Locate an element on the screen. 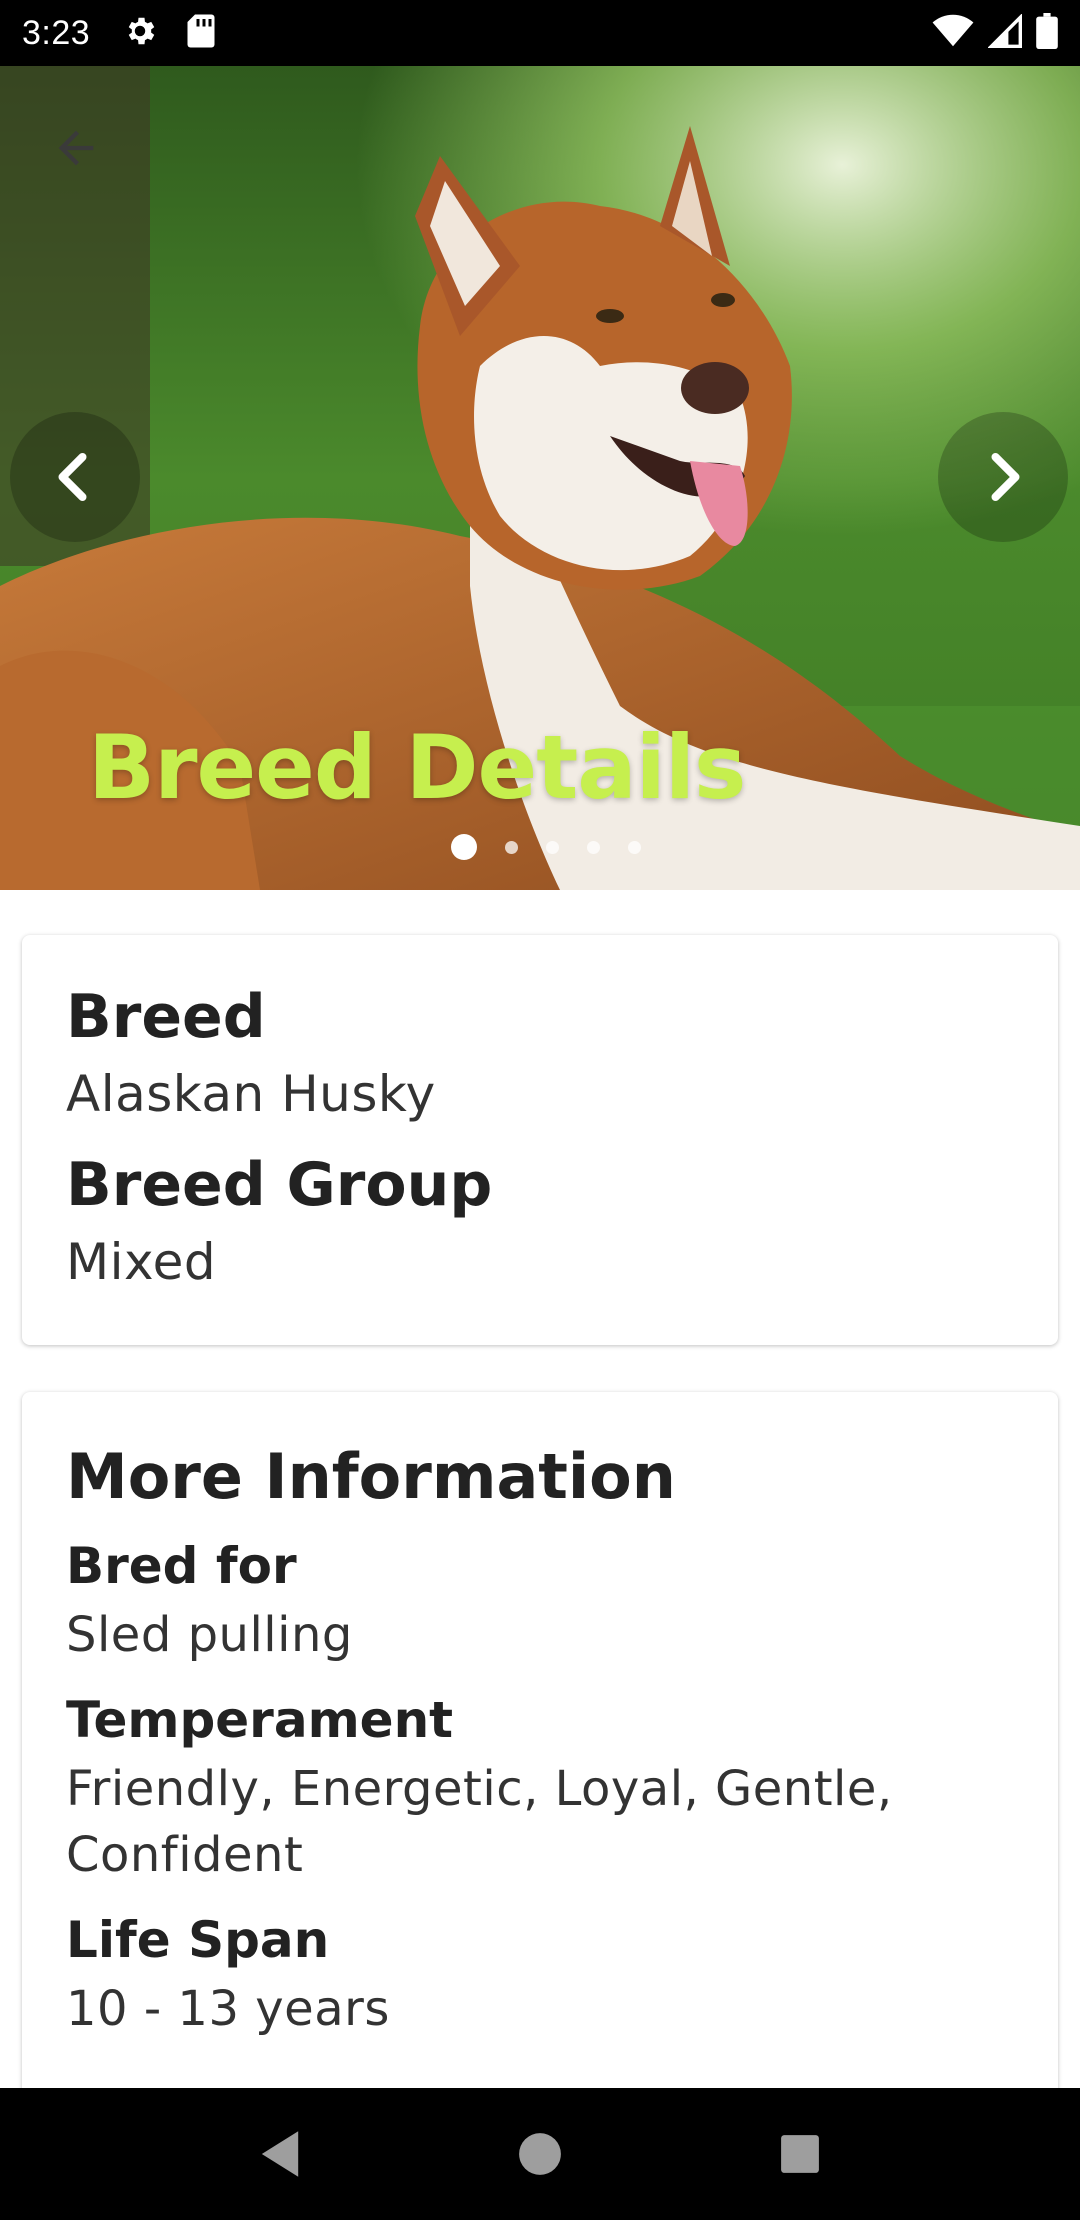 The width and height of the screenshot is (1080, 2220). status-icons-right is located at coordinates (995, 33).